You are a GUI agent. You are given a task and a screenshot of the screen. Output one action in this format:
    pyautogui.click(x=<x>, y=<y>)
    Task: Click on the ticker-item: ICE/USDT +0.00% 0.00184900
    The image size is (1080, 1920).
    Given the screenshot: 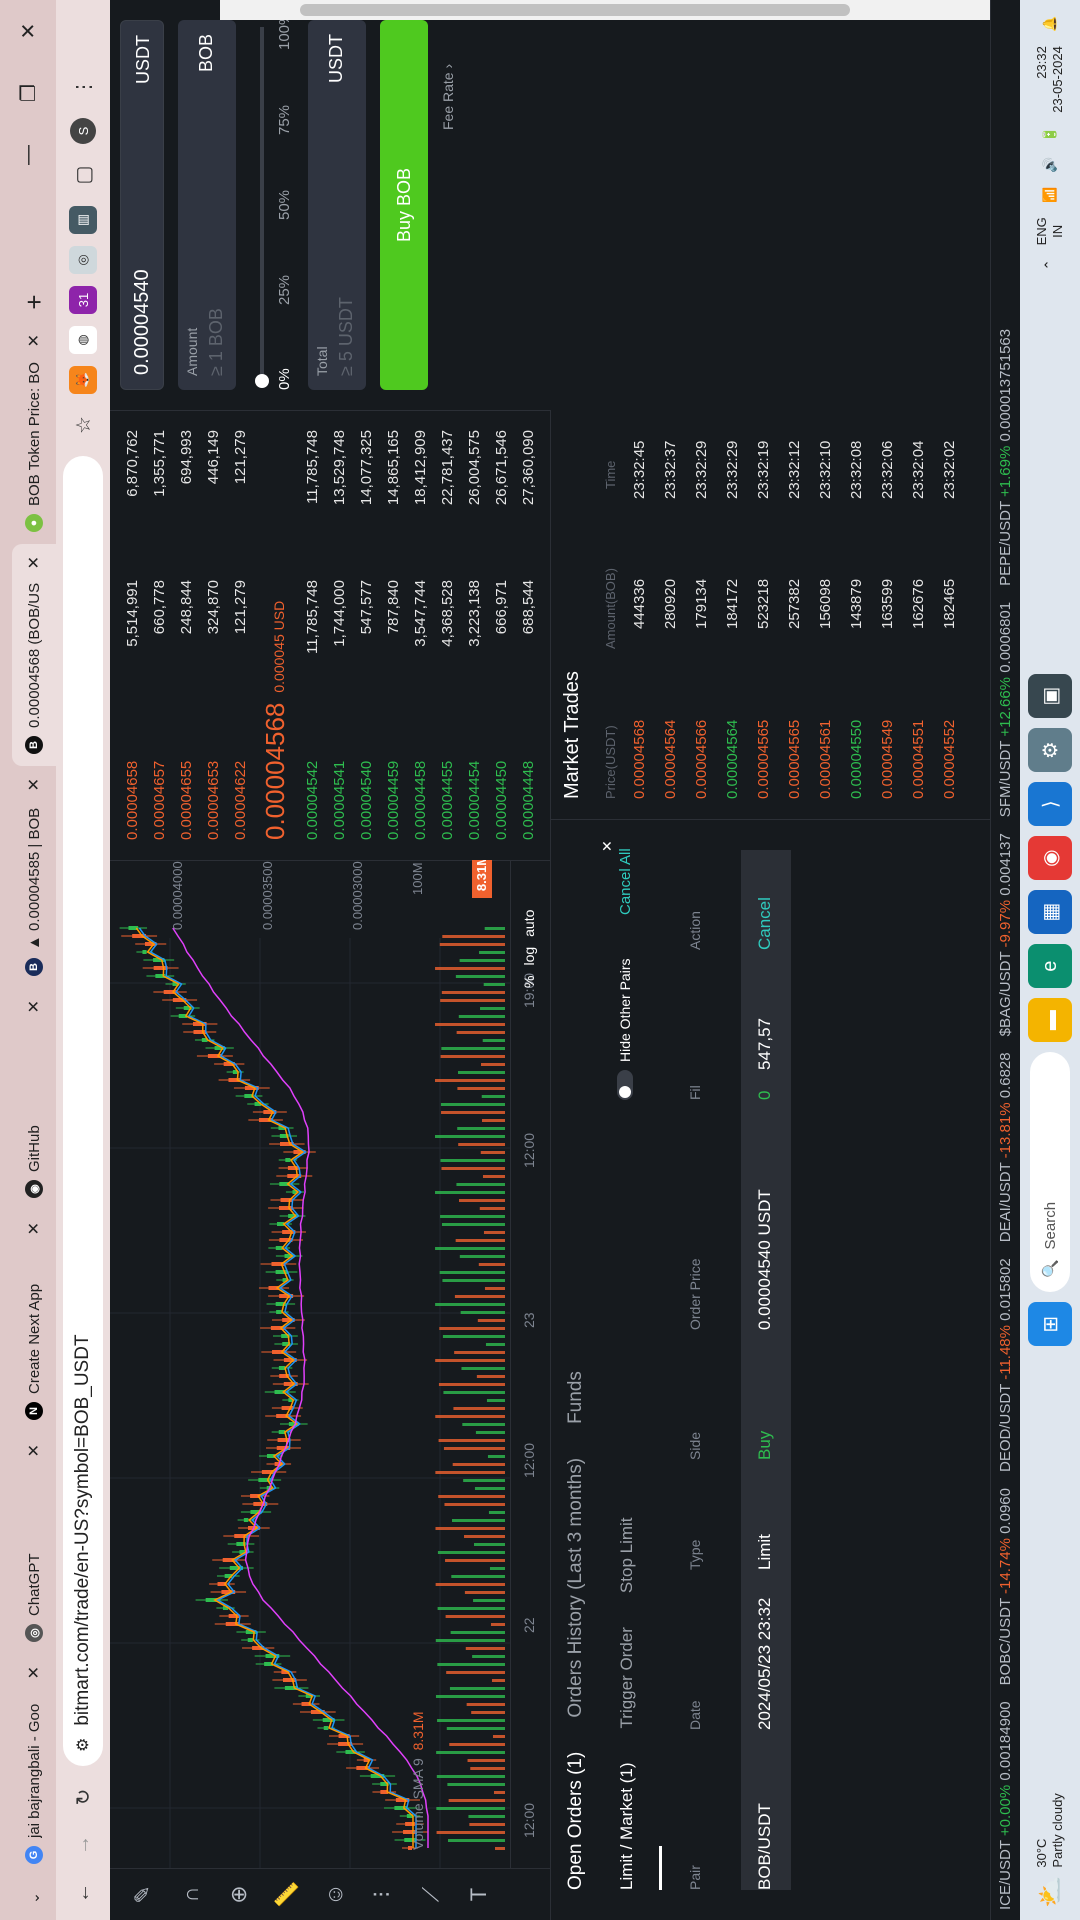 What is the action you would take?
    pyautogui.click(x=1005, y=1805)
    